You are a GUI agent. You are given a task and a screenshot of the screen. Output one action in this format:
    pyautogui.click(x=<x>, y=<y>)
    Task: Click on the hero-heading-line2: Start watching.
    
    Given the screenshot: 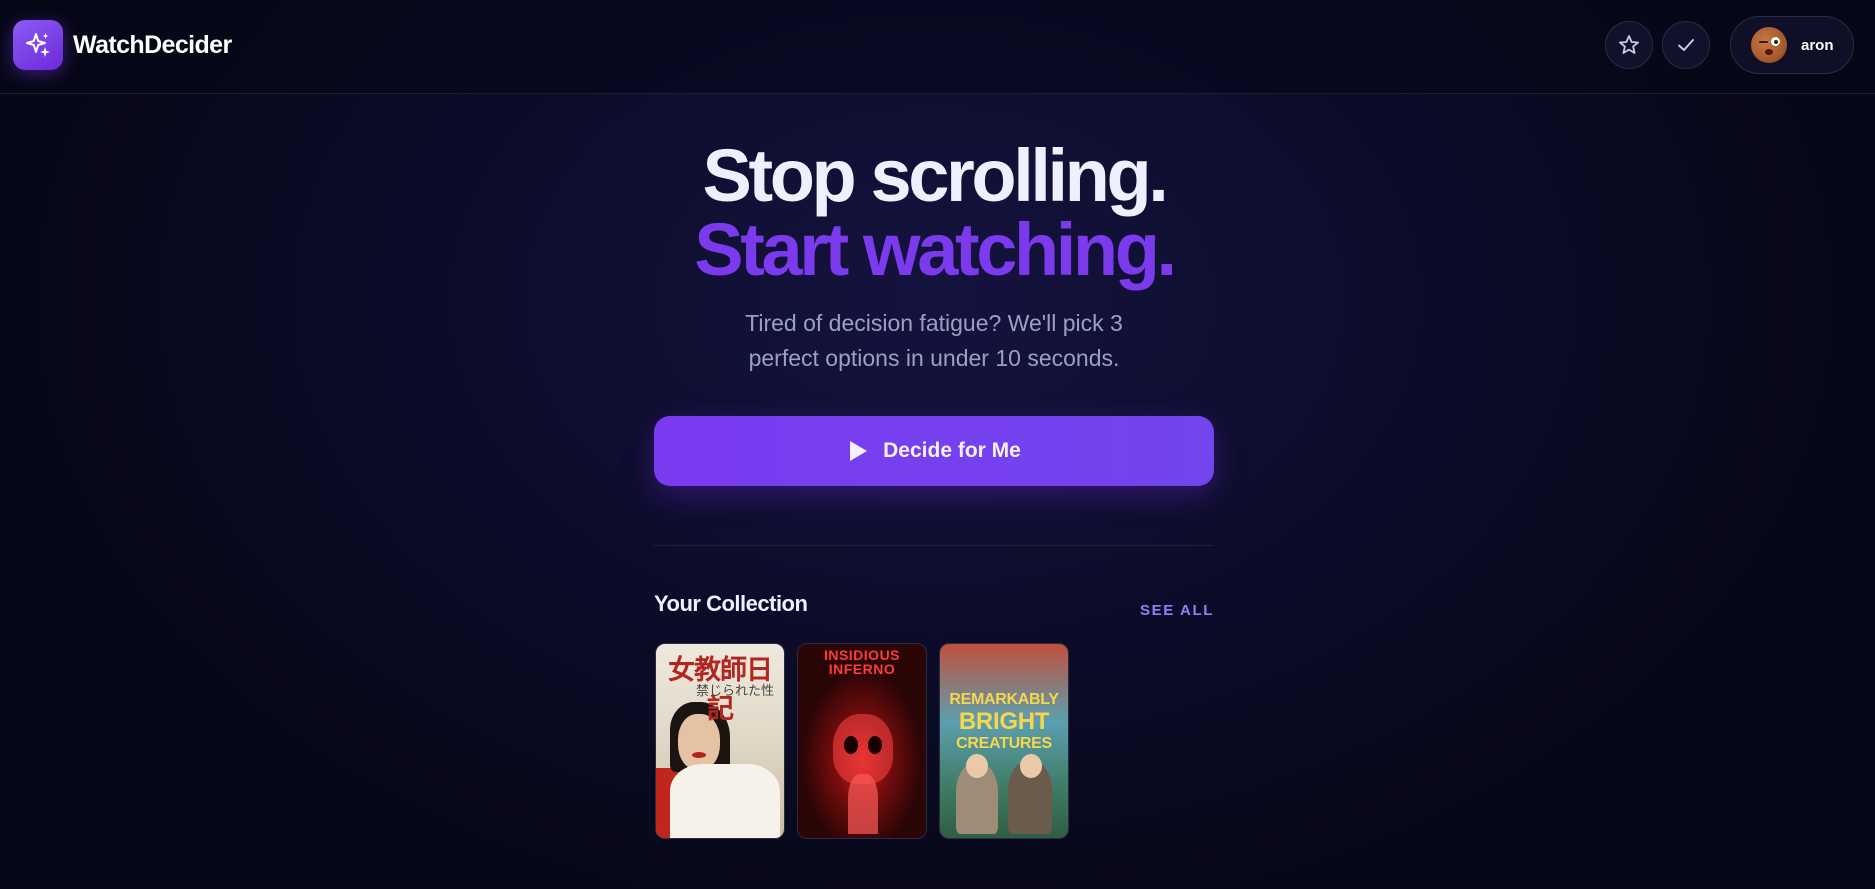 What is the action you would take?
    pyautogui.click(x=935, y=249)
    